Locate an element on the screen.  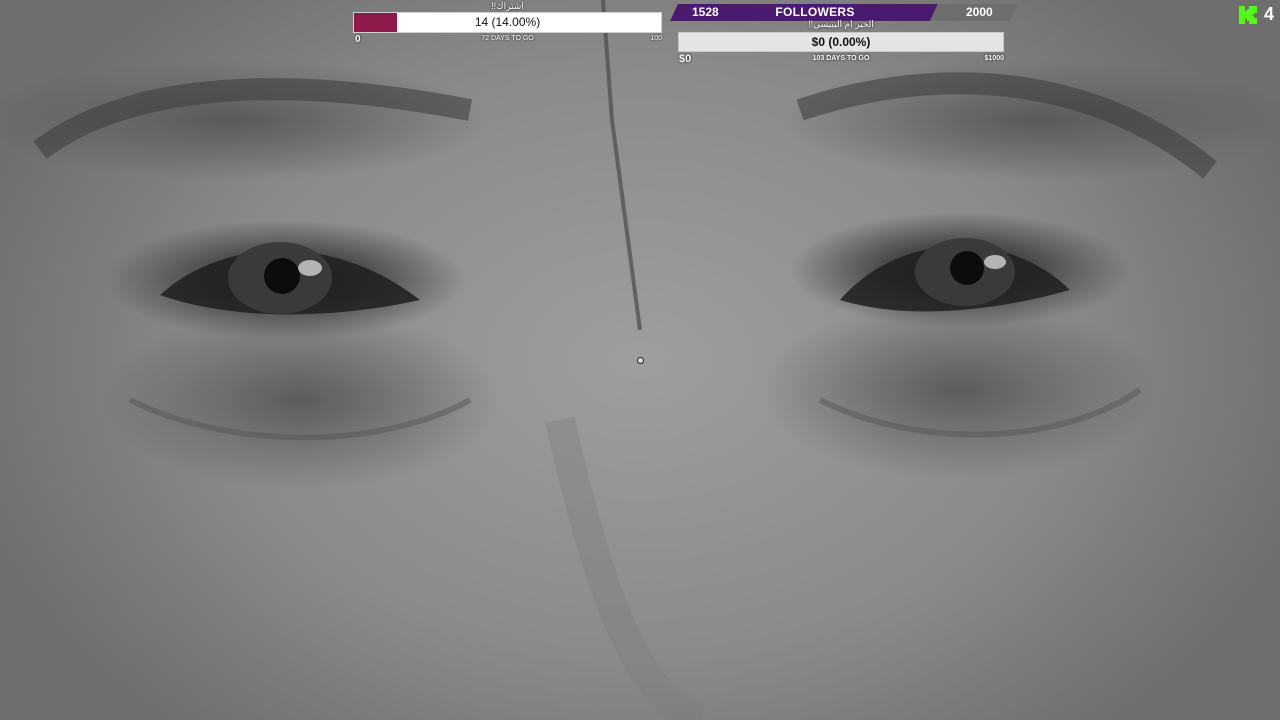
followers-label: FOLLOWERS is located at coordinates (815, 12).